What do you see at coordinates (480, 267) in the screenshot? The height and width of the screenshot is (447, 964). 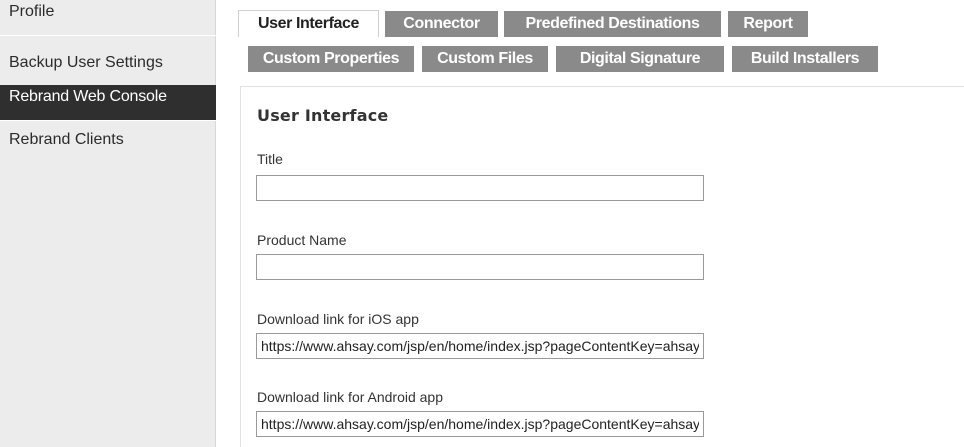 I see `product-name-input` at bounding box center [480, 267].